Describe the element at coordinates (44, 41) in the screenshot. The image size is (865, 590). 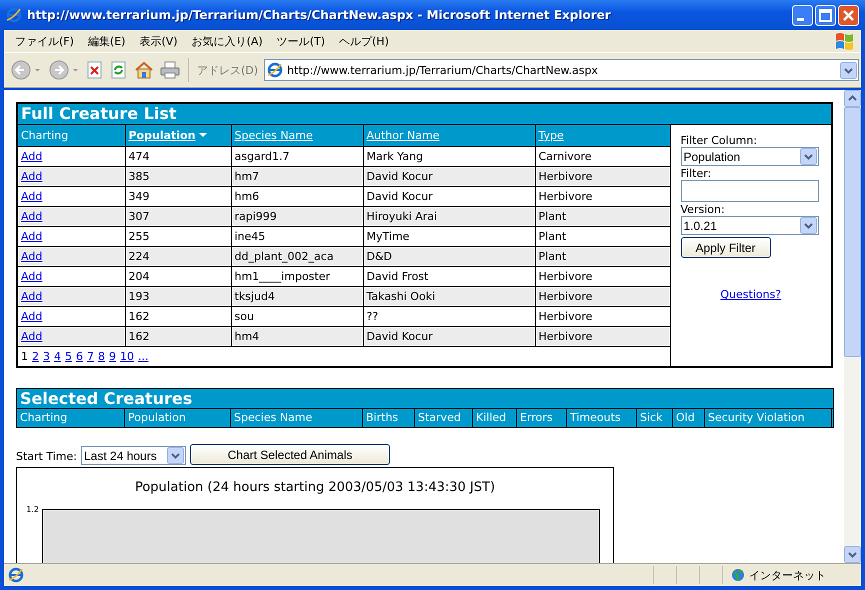
I see `menu-item: ファイル(F)` at that location.